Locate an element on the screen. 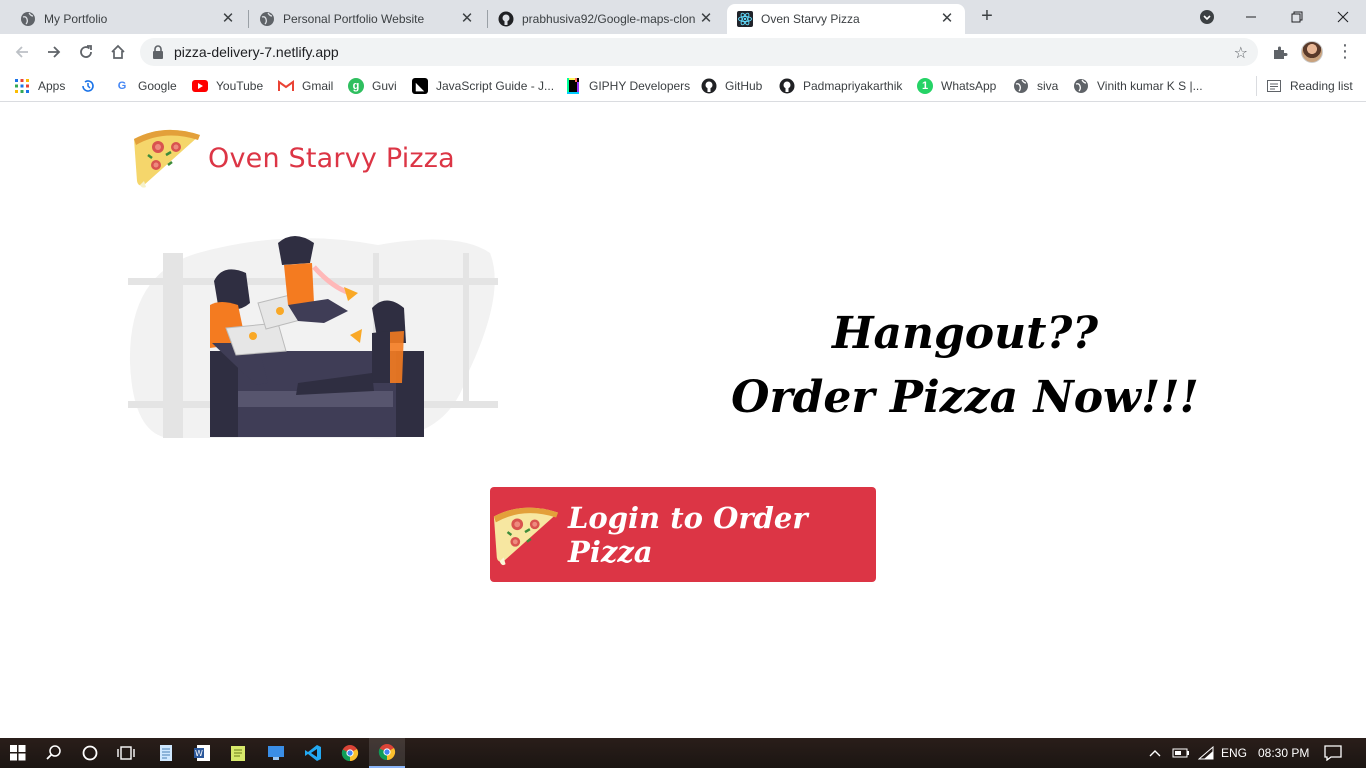 Image resolution: width=1366 pixels, height=768 pixels. restore-button is located at coordinates (1297, 17).